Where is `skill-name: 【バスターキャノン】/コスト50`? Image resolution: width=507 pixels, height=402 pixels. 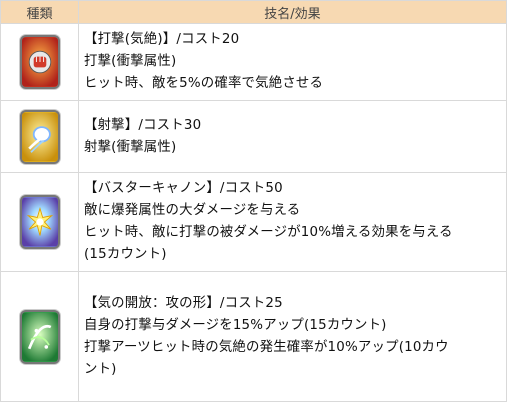 skill-name: 【バスターキャノン】/コスト50 is located at coordinates (183, 188).